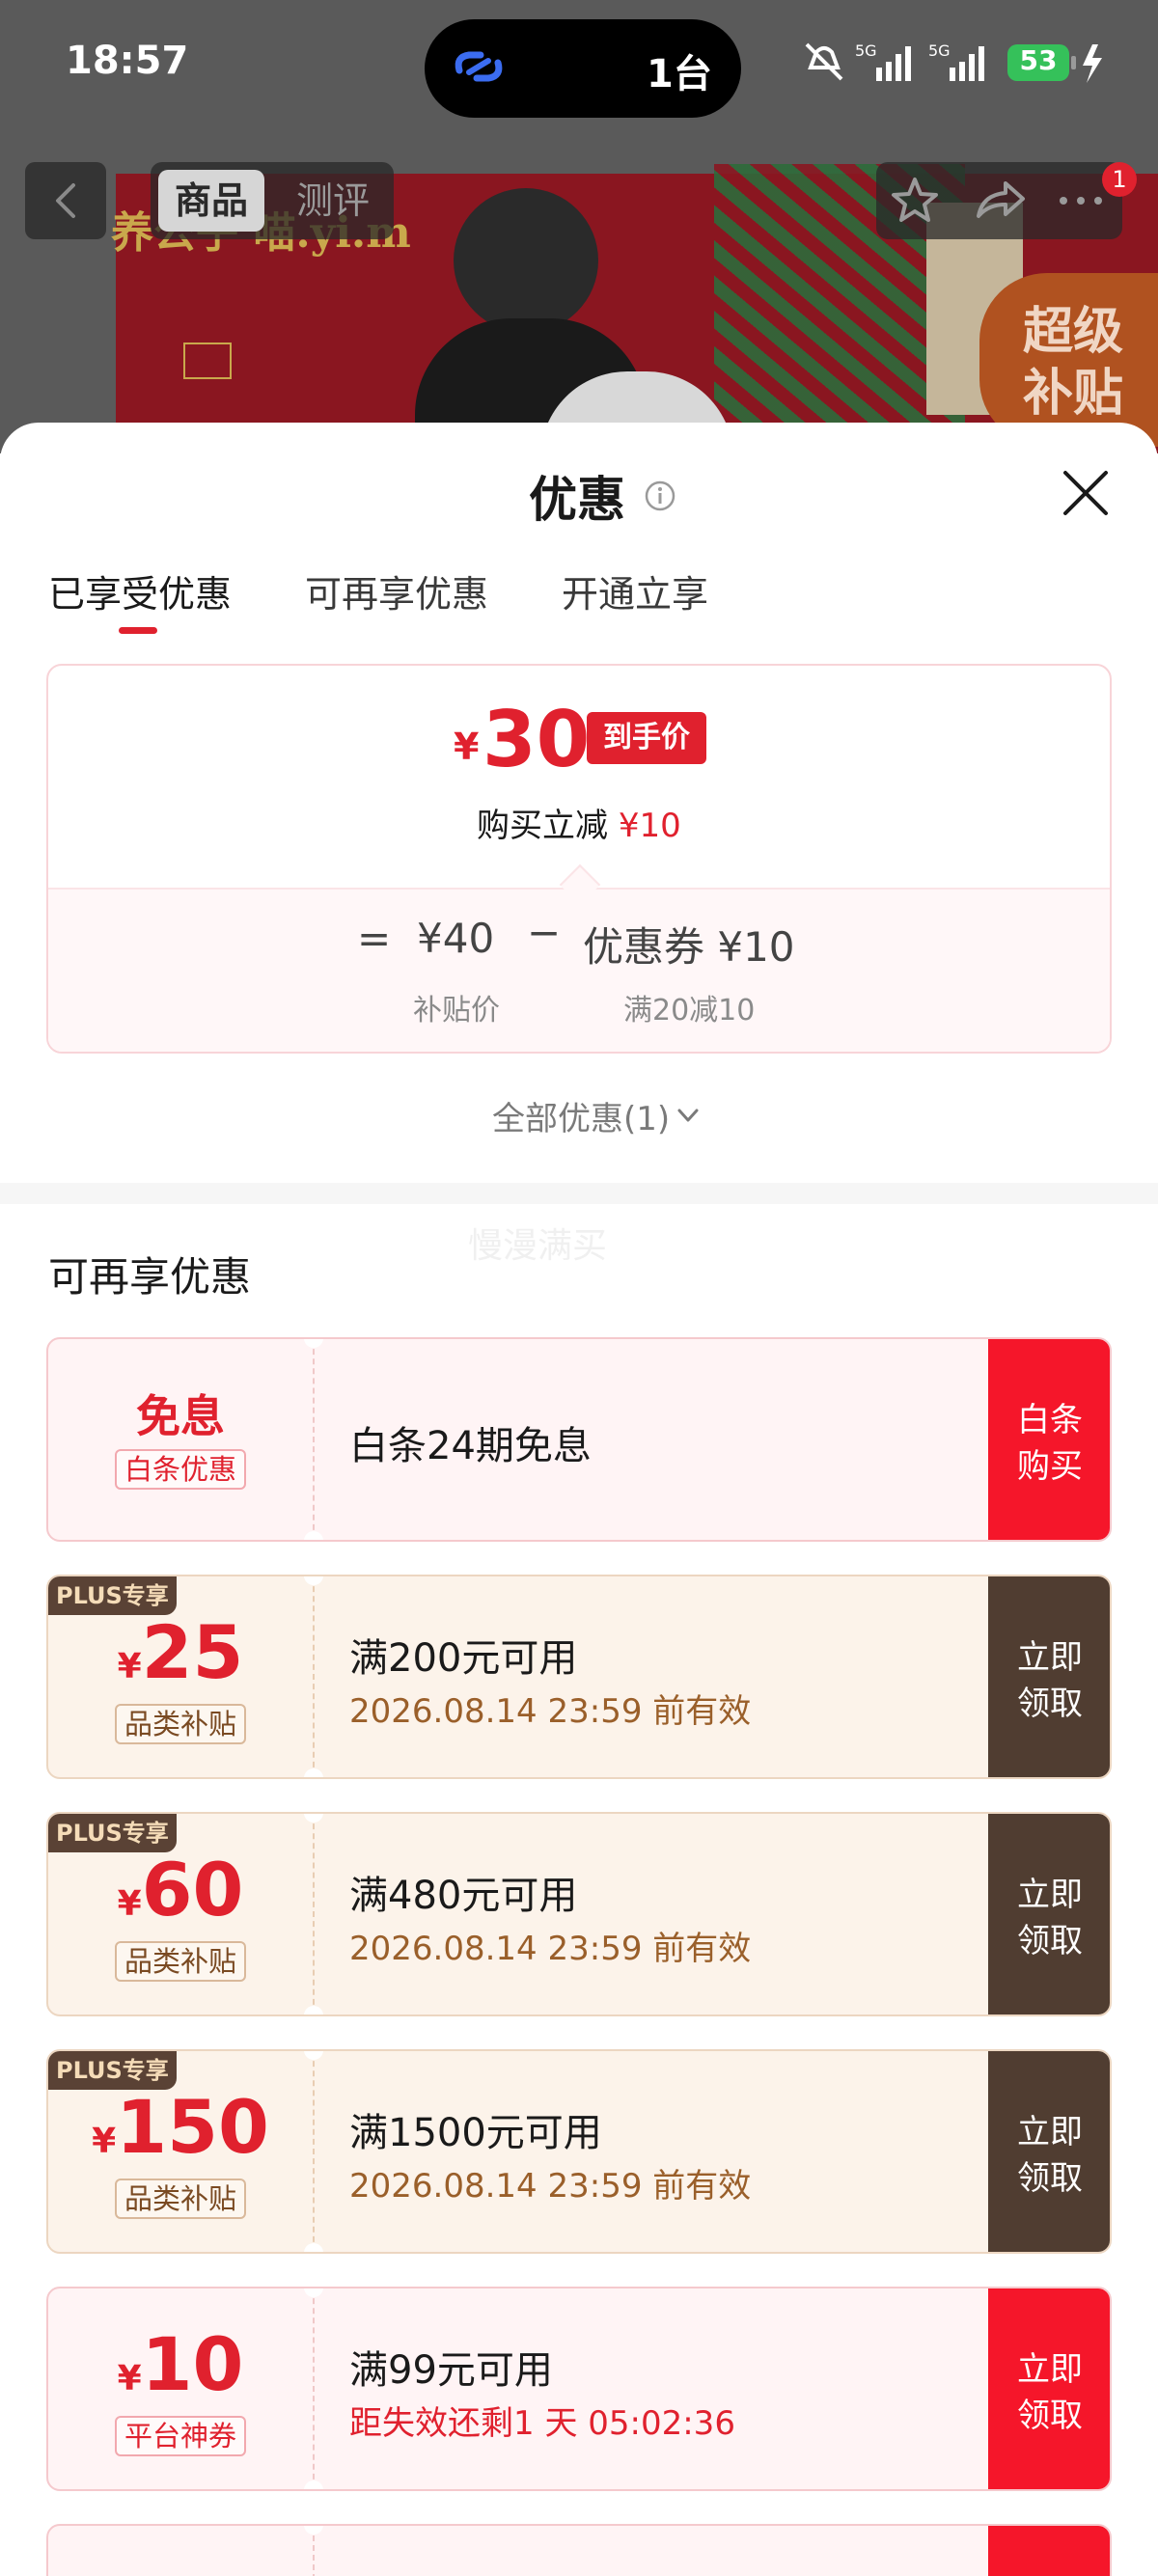 This screenshot has height=2576, width=1158. What do you see at coordinates (1081, 201) in the screenshot?
I see `more-icon` at bounding box center [1081, 201].